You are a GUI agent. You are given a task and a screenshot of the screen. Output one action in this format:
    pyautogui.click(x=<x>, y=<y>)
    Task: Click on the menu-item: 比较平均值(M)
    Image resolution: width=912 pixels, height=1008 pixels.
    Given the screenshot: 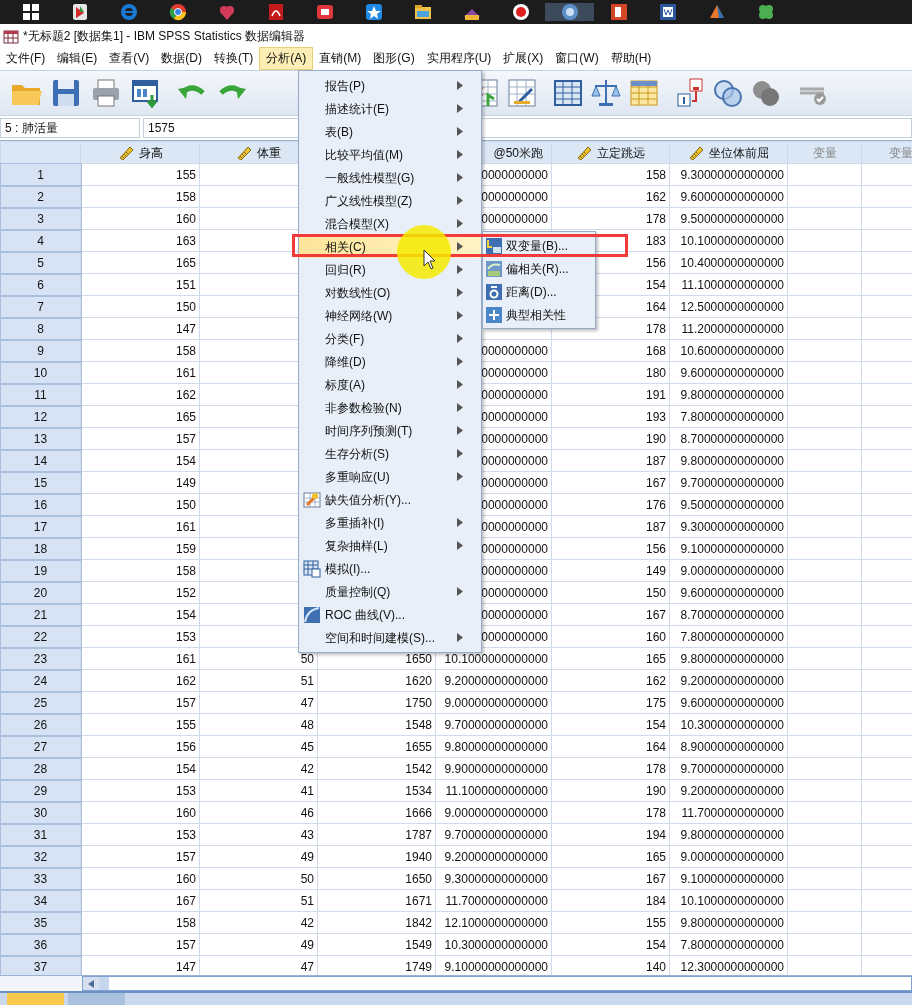 What is the action you would take?
    pyautogui.click(x=390, y=154)
    